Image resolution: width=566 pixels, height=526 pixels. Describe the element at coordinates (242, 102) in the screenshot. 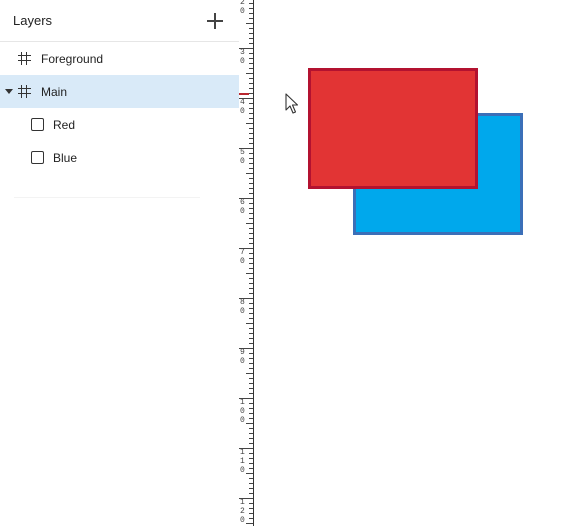

I see `ruler-label: 4` at that location.